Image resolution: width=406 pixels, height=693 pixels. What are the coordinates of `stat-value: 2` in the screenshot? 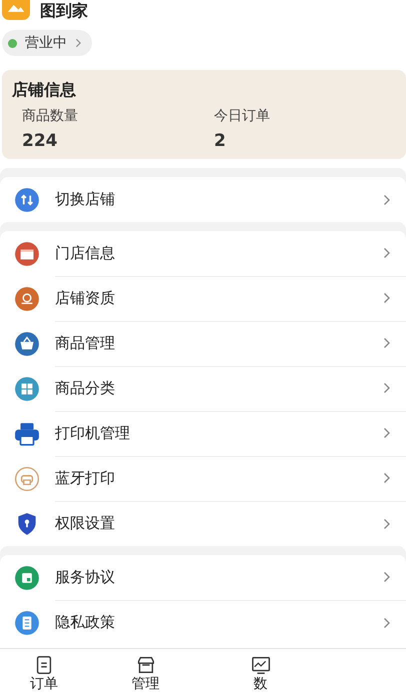 It's located at (220, 141).